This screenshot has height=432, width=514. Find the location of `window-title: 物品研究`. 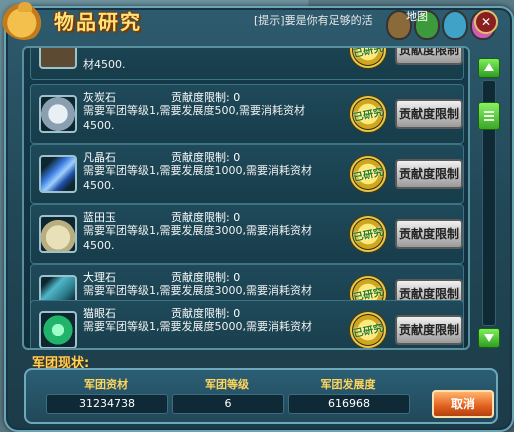

window-title: 物品研究 is located at coordinates (98, 22).